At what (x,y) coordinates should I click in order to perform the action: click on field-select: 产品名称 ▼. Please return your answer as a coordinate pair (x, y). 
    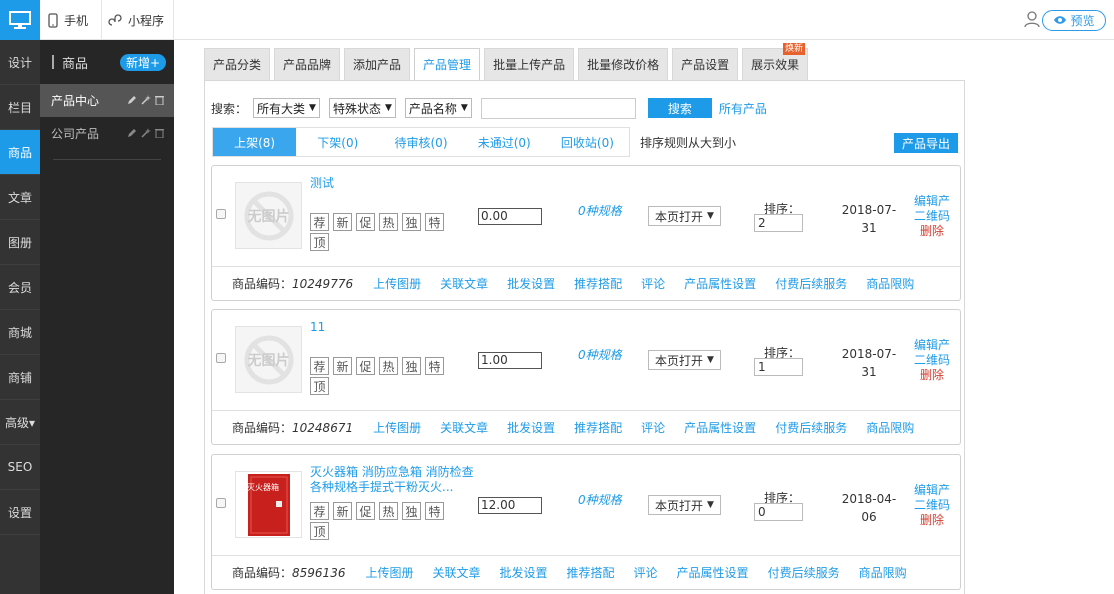
    Looking at the image, I should click on (438, 108).